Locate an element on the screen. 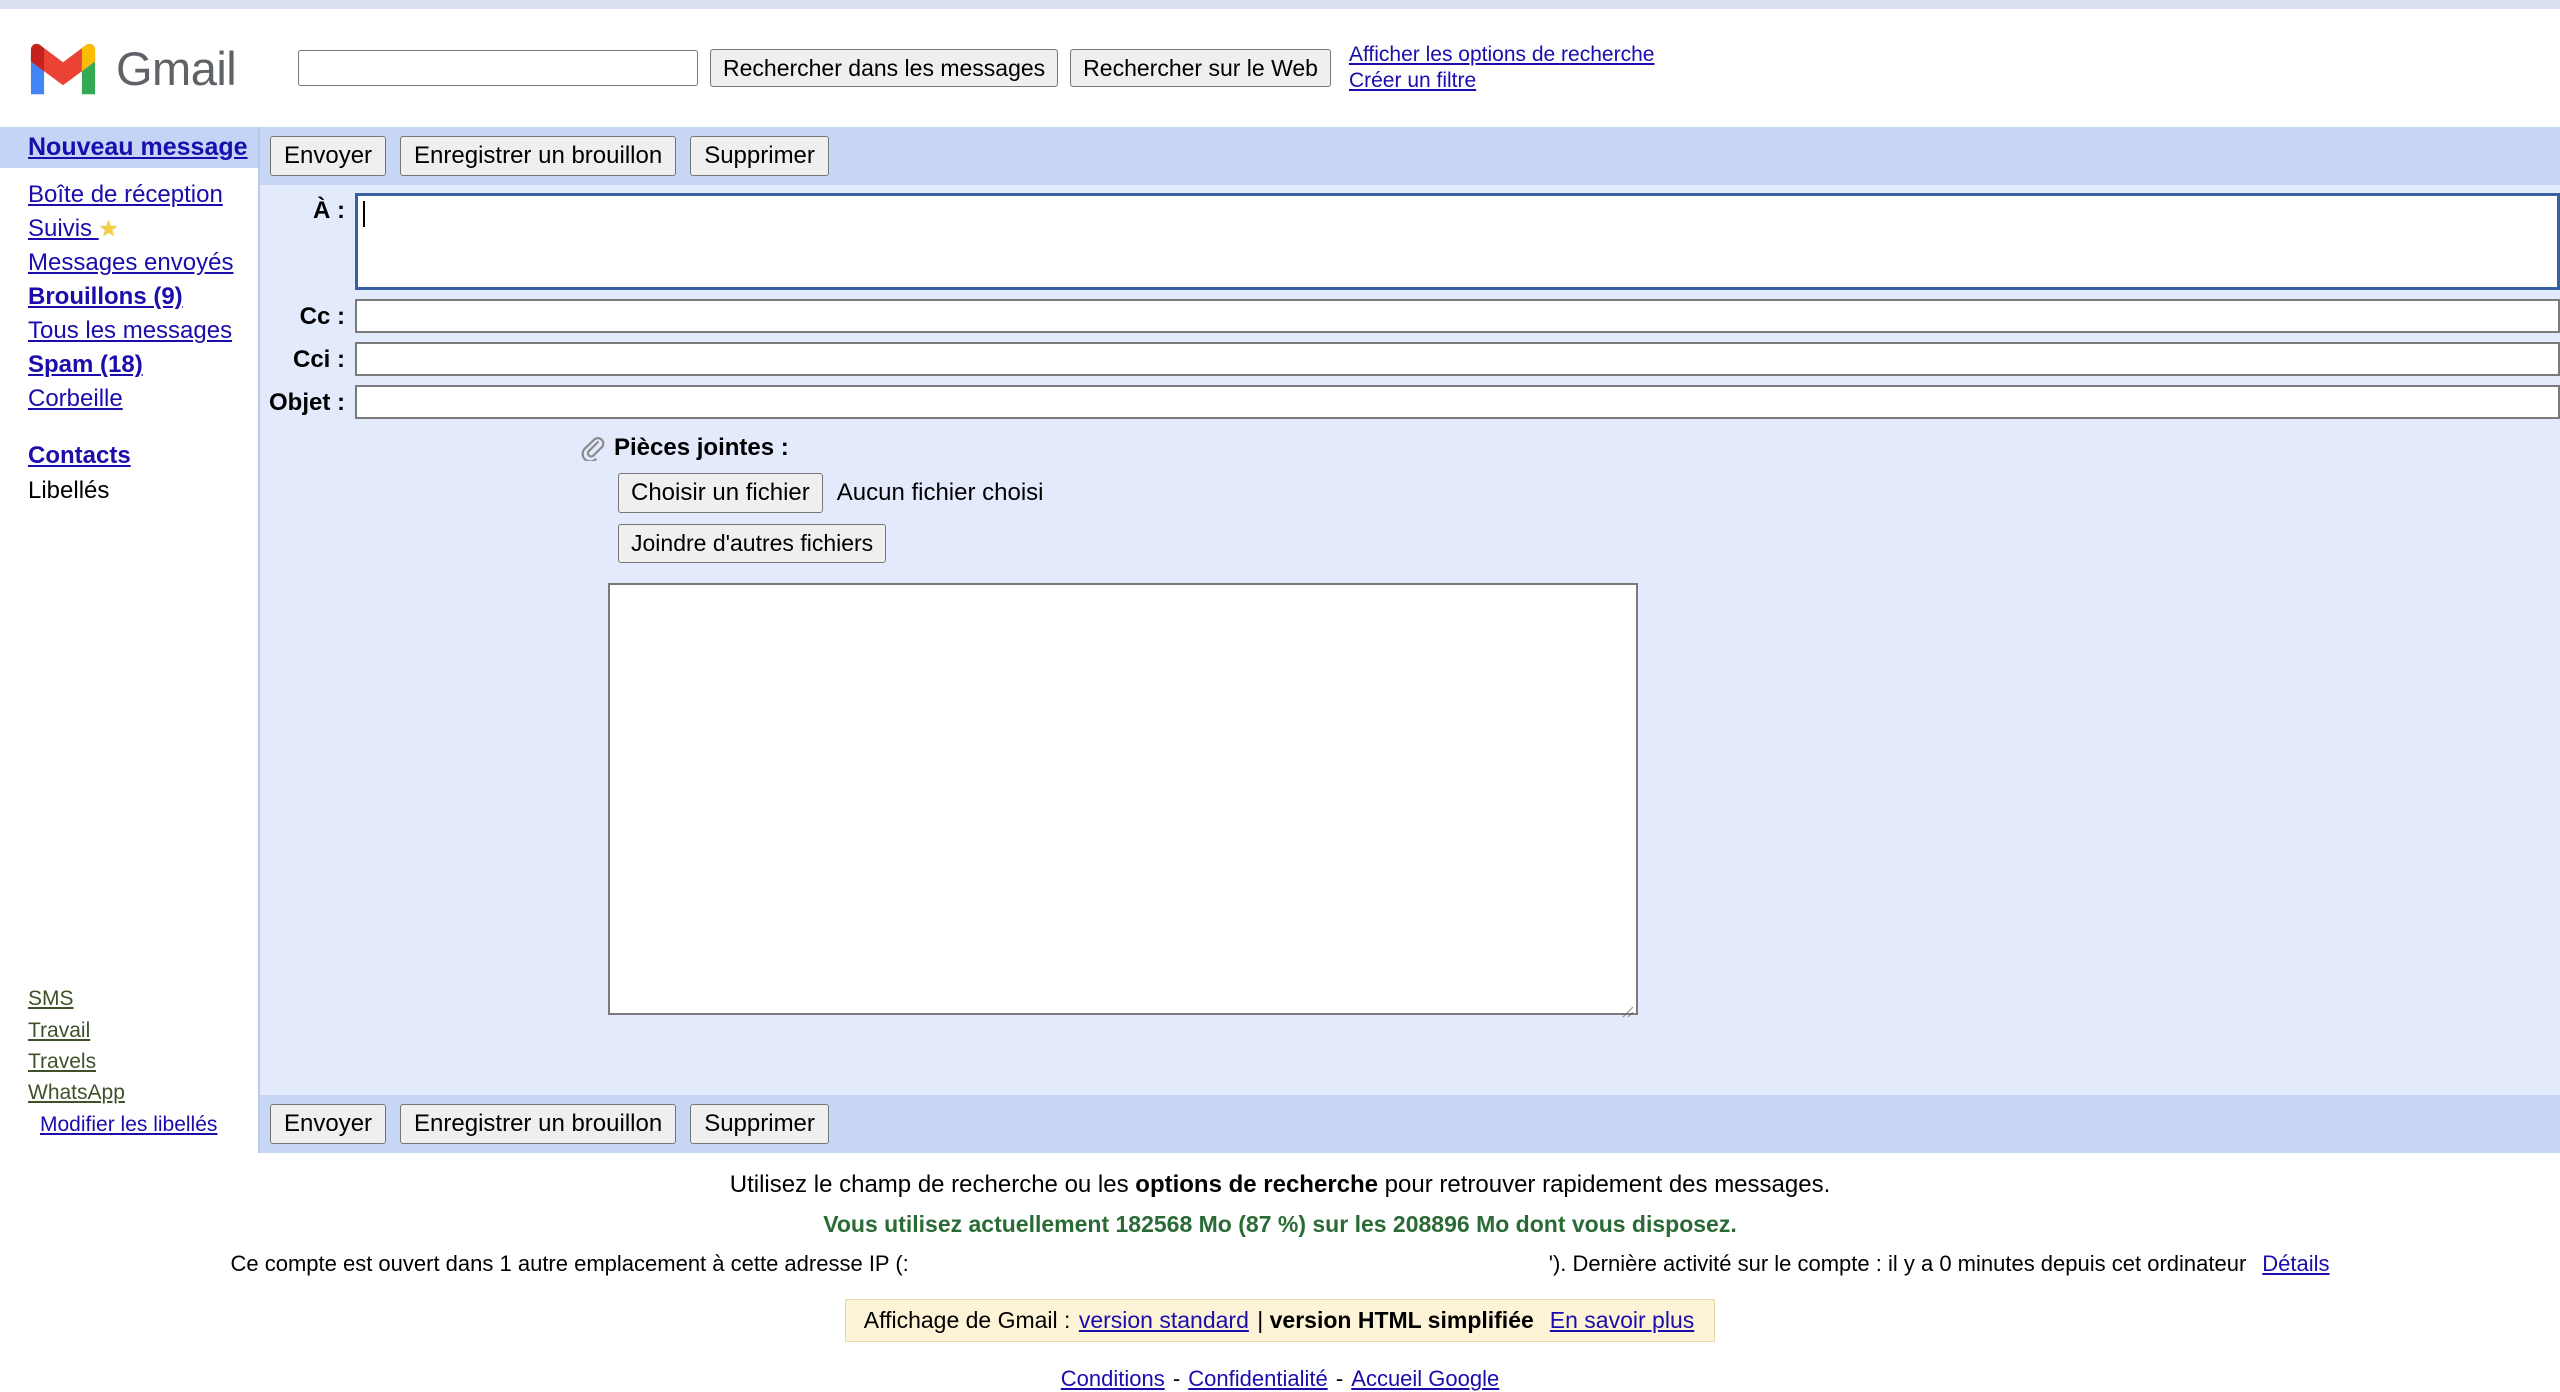 Image resolution: width=2560 pixels, height=1392 pixels. sidebar-item-drafts: Brouillons (9) is located at coordinates (143, 297).